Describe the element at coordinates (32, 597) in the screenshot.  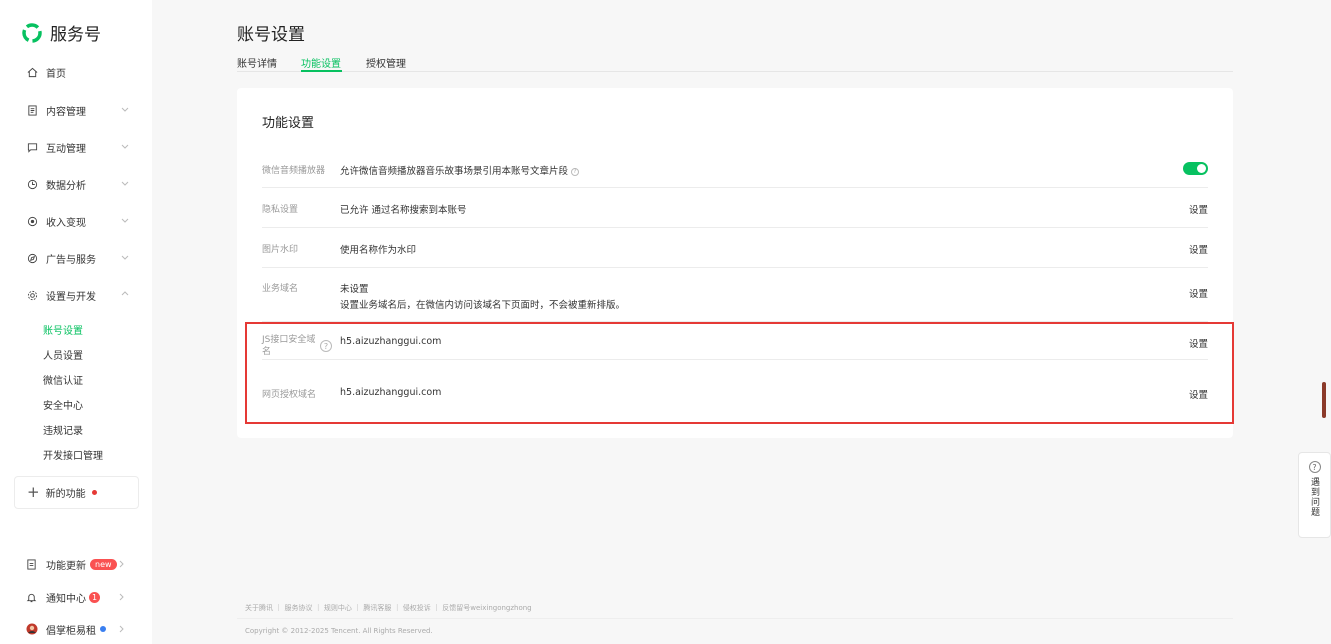
I see `bell-icon` at that location.